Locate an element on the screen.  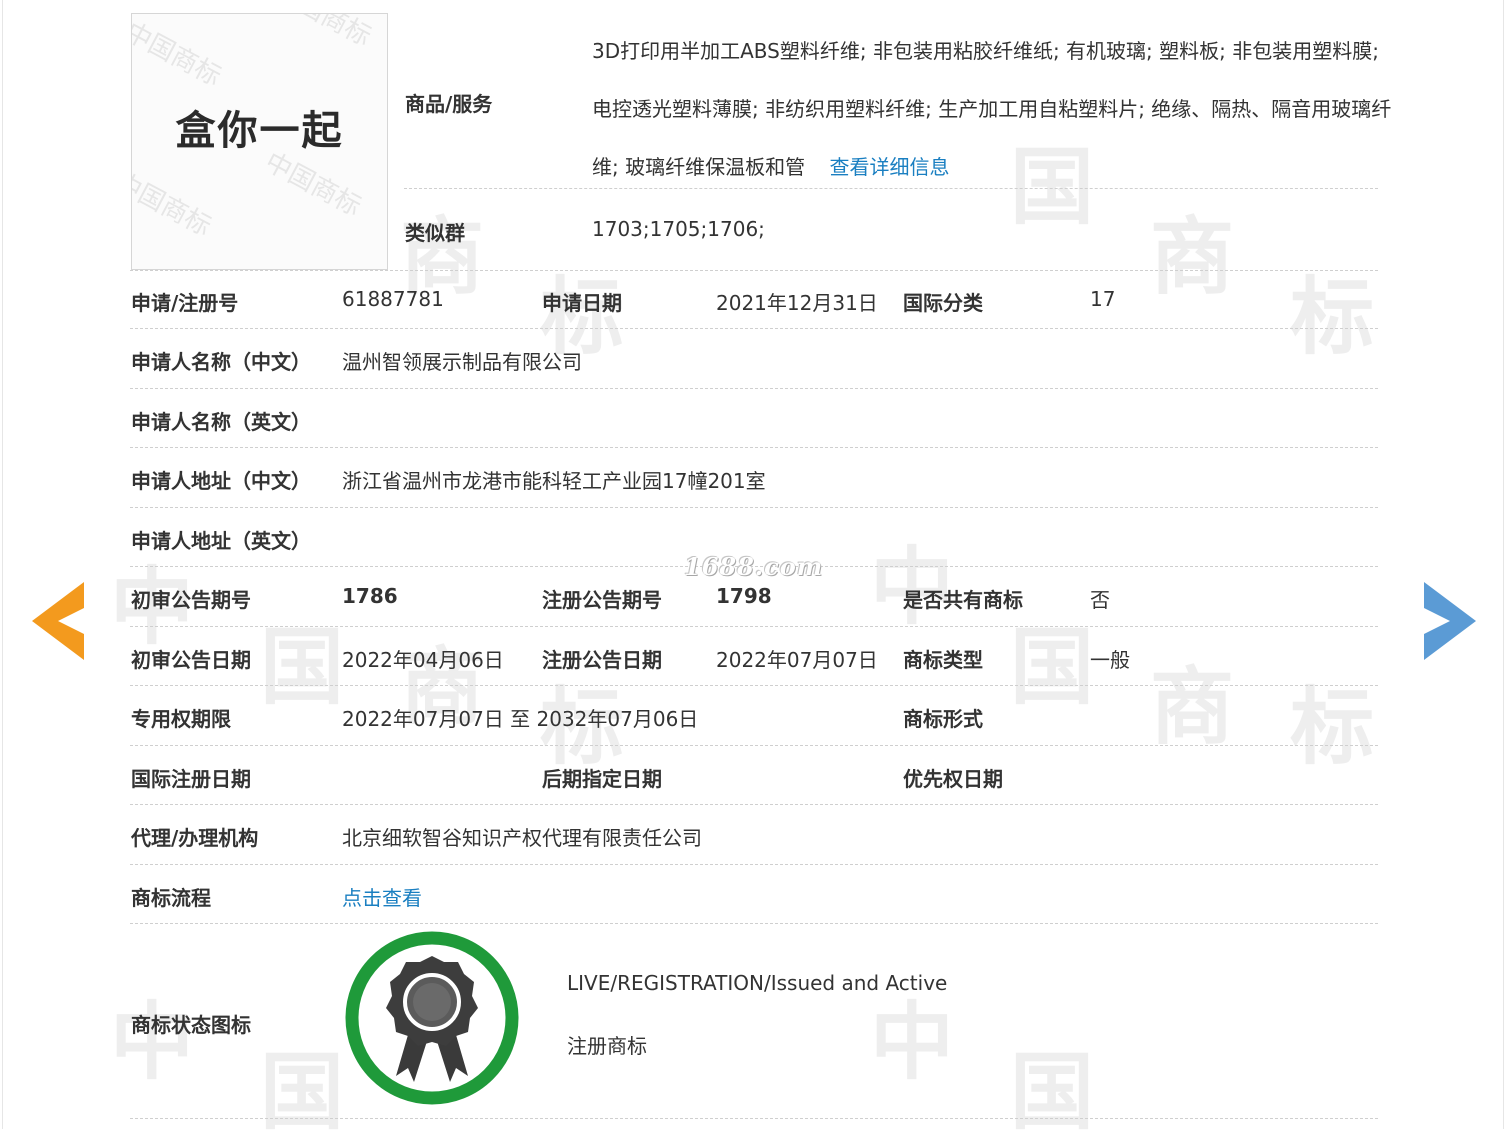
apply-date-value: 2021年12月31日 is located at coordinates (797, 303).